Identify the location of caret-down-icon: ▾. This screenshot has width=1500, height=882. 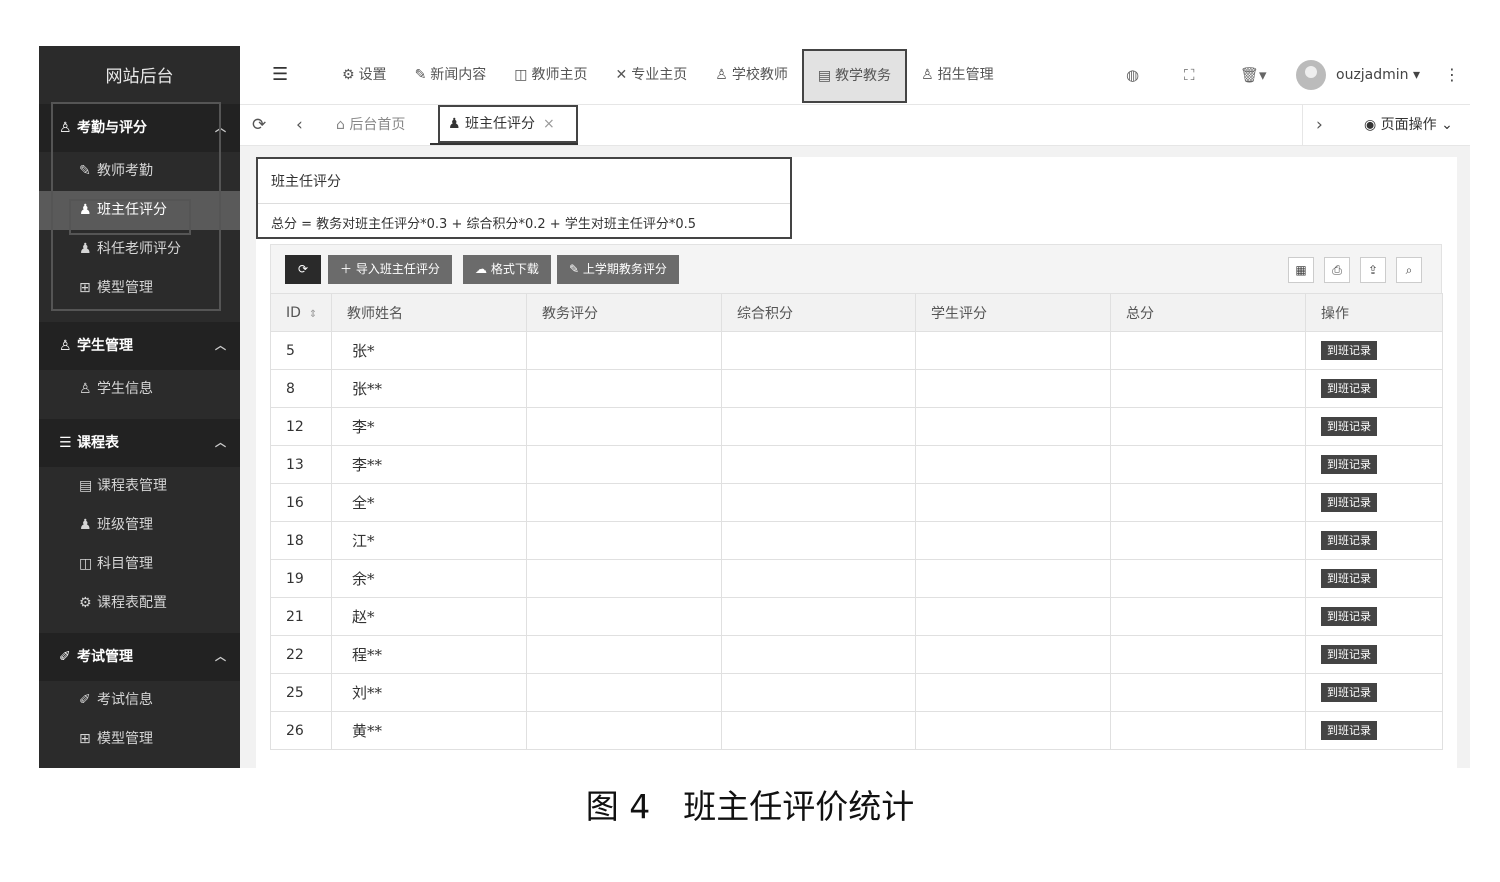
(1417, 75).